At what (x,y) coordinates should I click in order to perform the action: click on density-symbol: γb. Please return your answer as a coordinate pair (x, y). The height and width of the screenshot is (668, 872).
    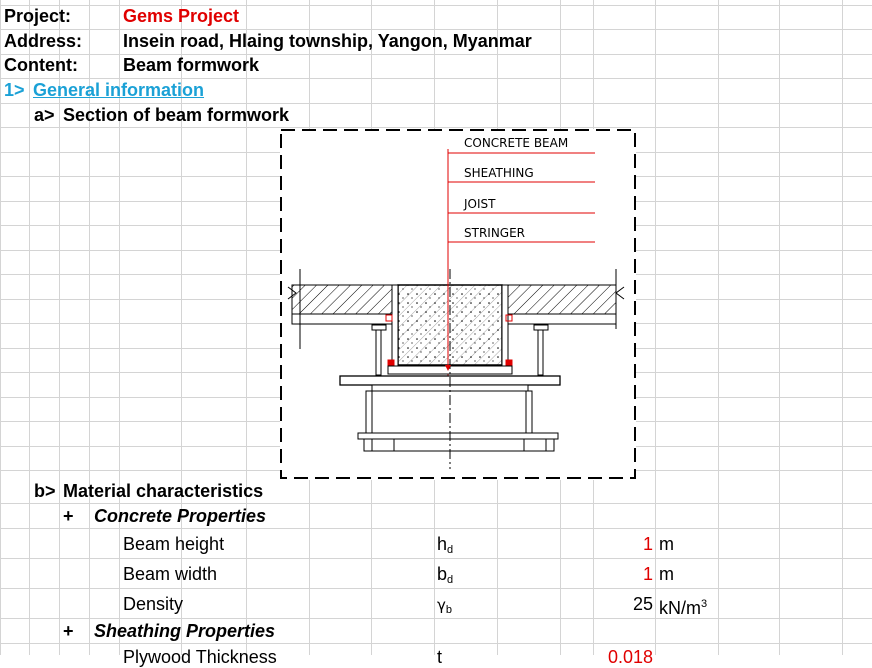
    Looking at the image, I should click on (445, 606).